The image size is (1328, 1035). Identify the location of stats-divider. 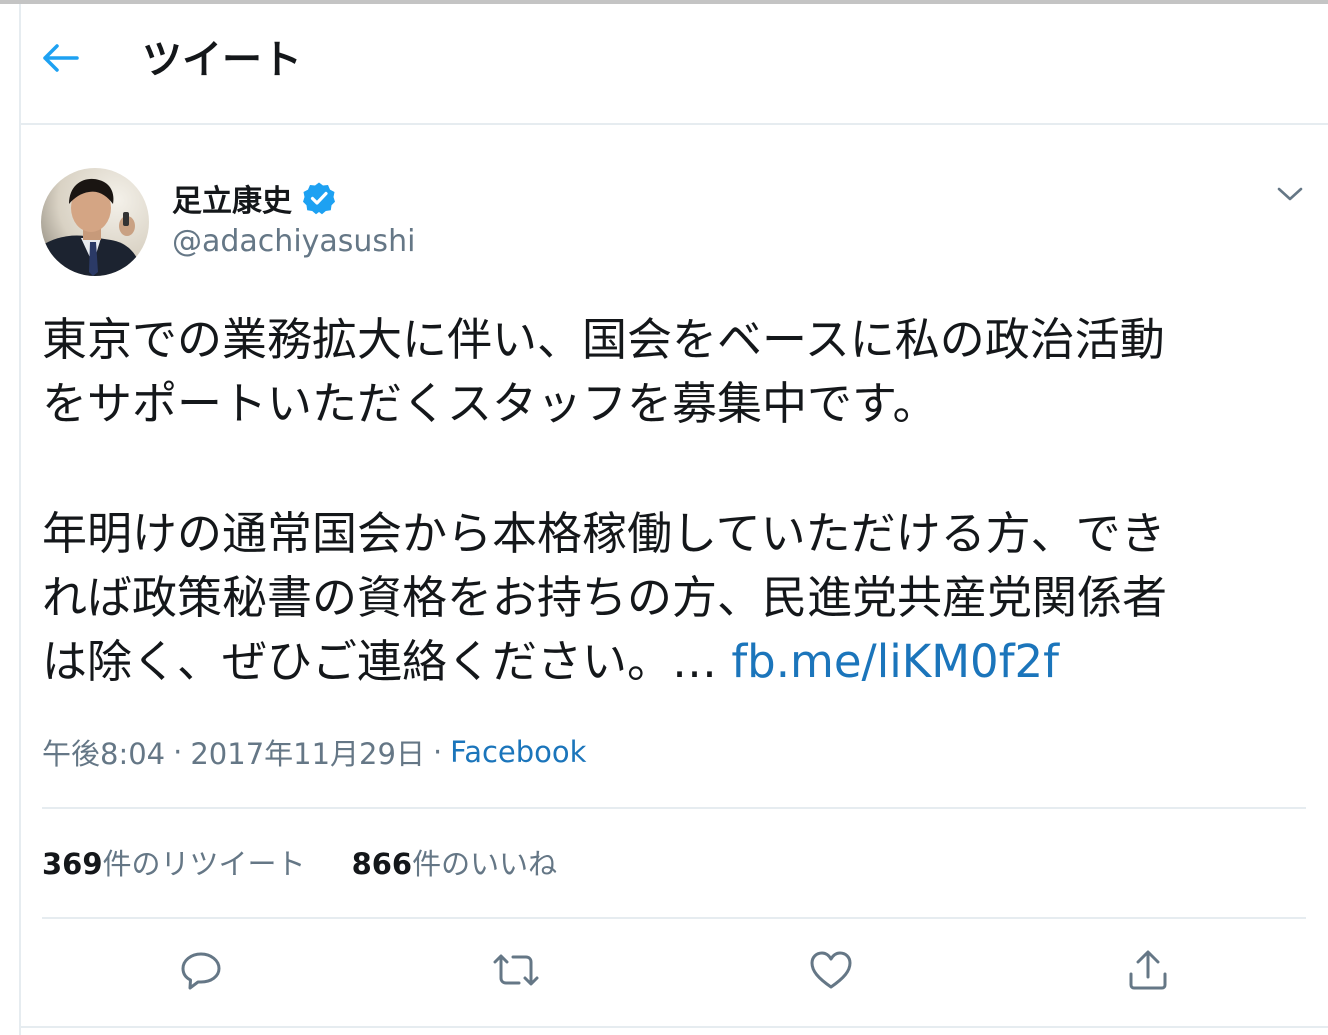
(674, 918).